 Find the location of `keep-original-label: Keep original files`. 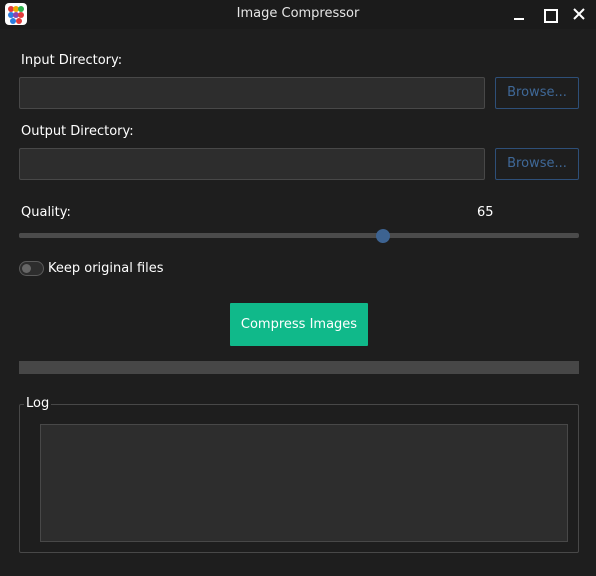

keep-original-label: Keep original files is located at coordinates (106, 268).